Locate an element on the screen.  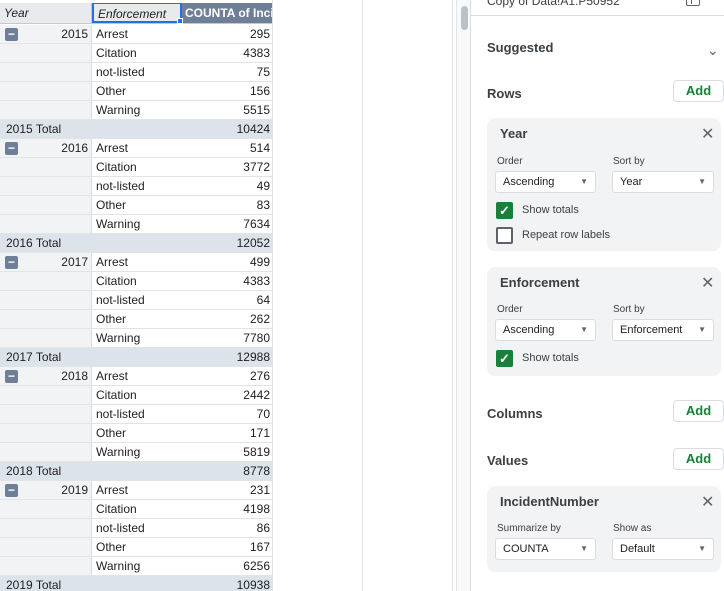
total-value-cell: 12052 is located at coordinates (227, 243).